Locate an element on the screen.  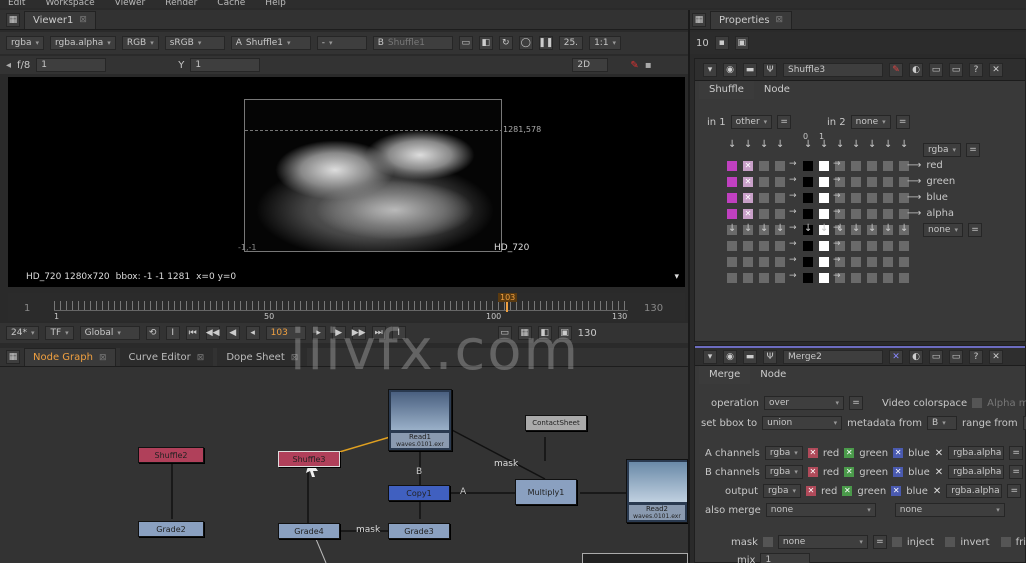
viewer-icon: ▬ is located at coordinates (750, 356).